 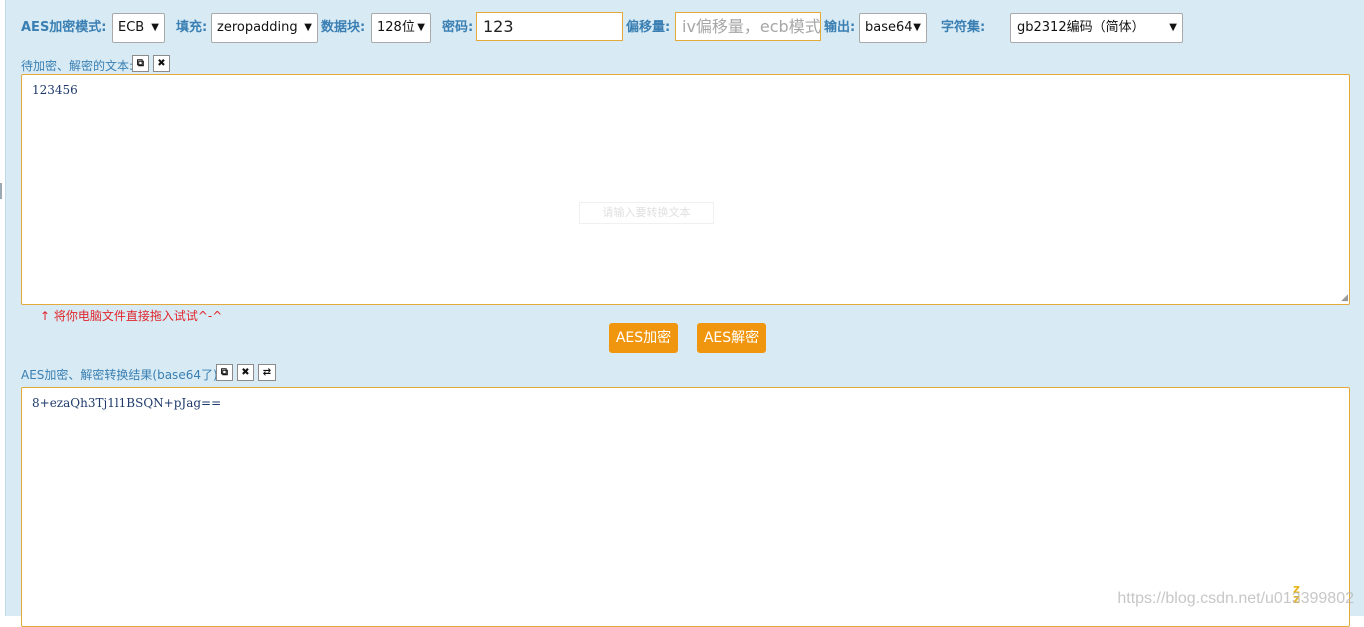 I want to click on resize-grip-icon: ◢, so click(x=1344, y=298).